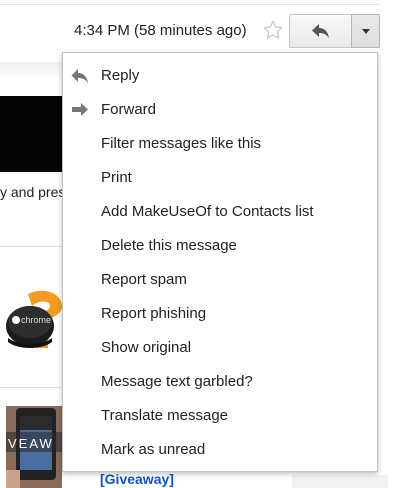  I want to click on menu-item-label: Print, so click(116, 177).